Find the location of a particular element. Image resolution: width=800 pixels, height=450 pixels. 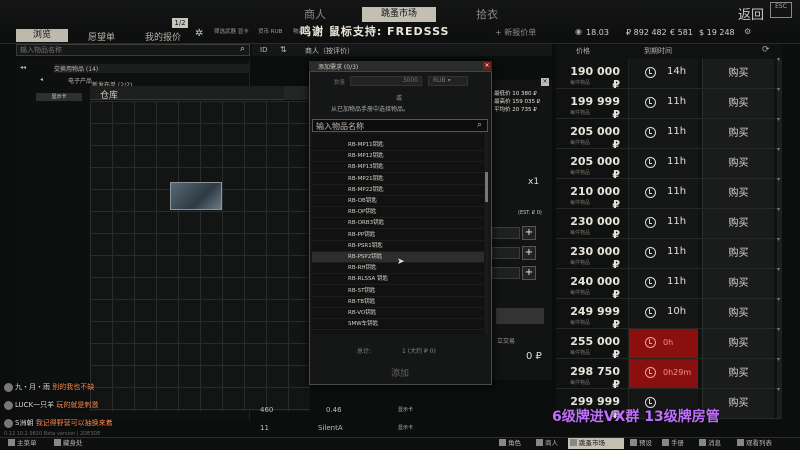

escape-key-icon: ESC is located at coordinates (781, 10).